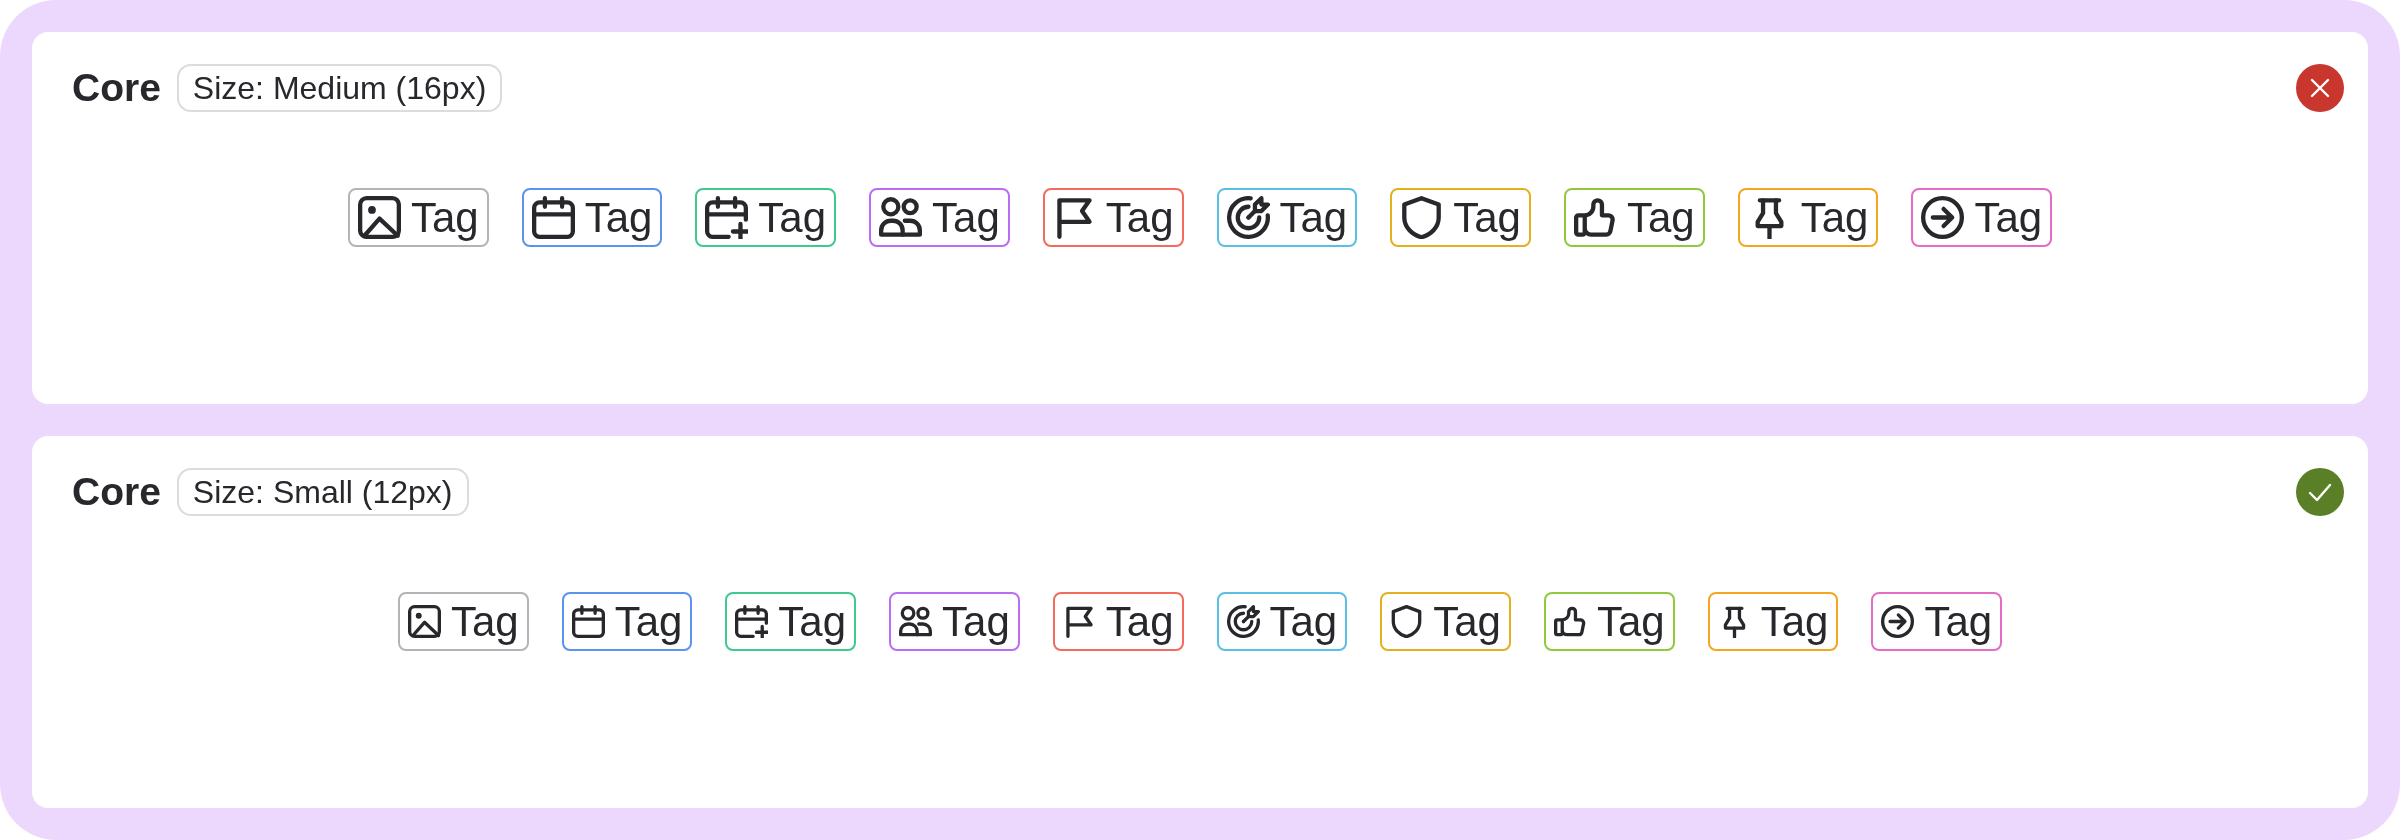  Describe the element at coordinates (322, 492) in the screenshot. I see `size-badge: Size: Small (12px)` at that location.